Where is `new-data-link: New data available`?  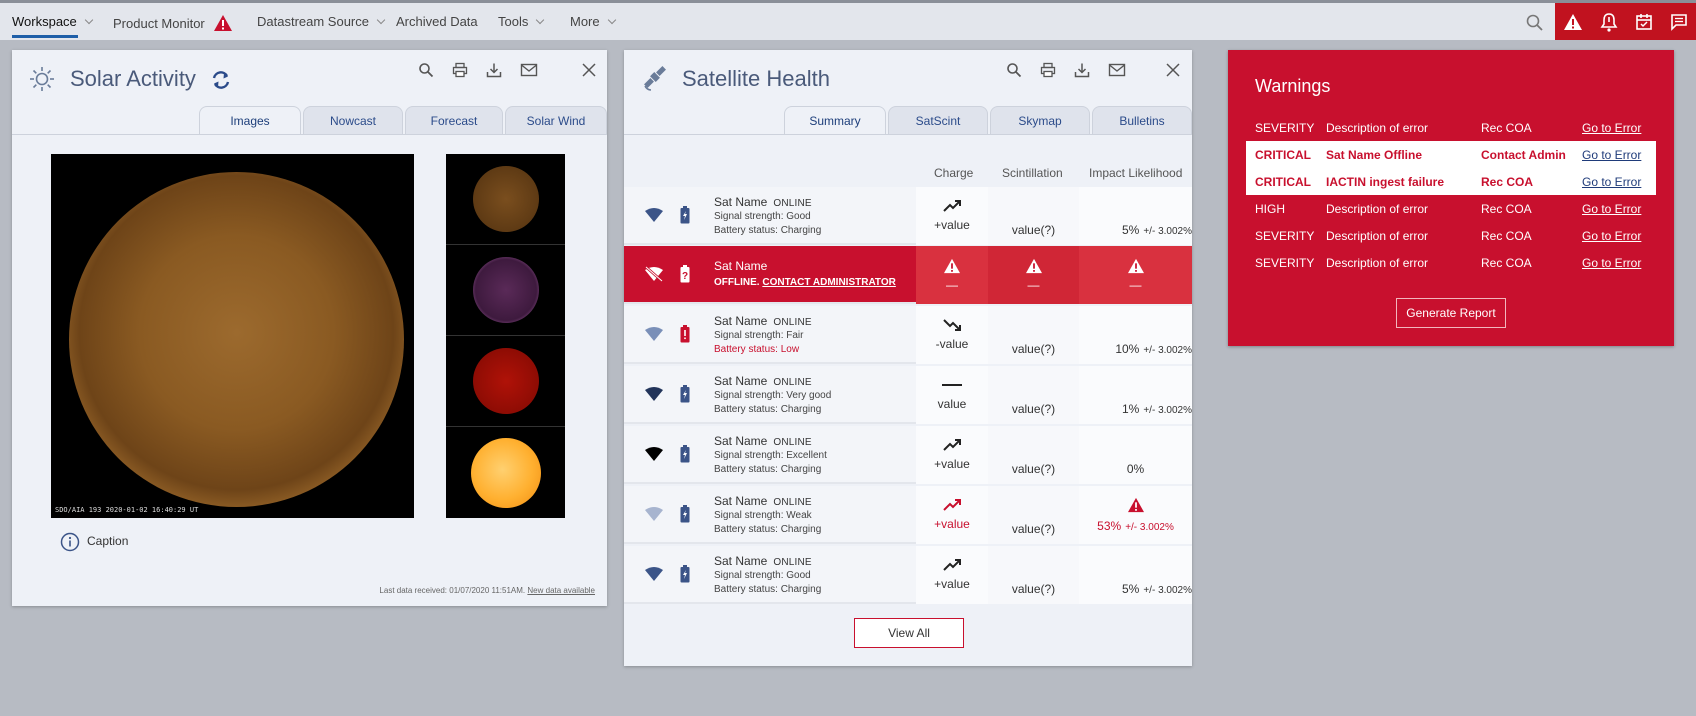 new-data-link: New data available is located at coordinates (561, 590).